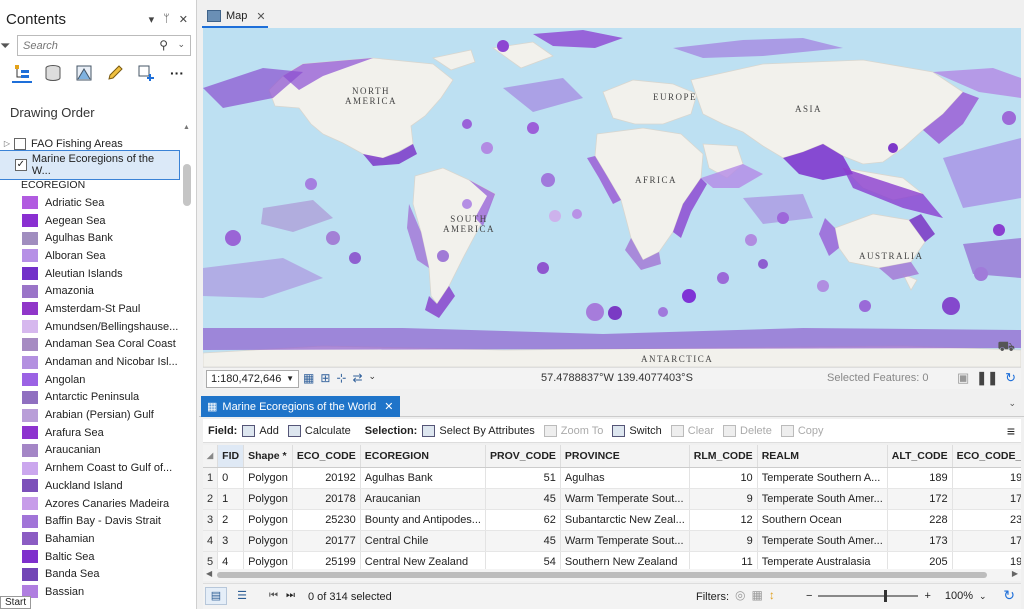 The image size is (1024, 609). Describe the element at coordinates (7, 143) in the screenshot. I see `expand-icon: ▷` at that location.